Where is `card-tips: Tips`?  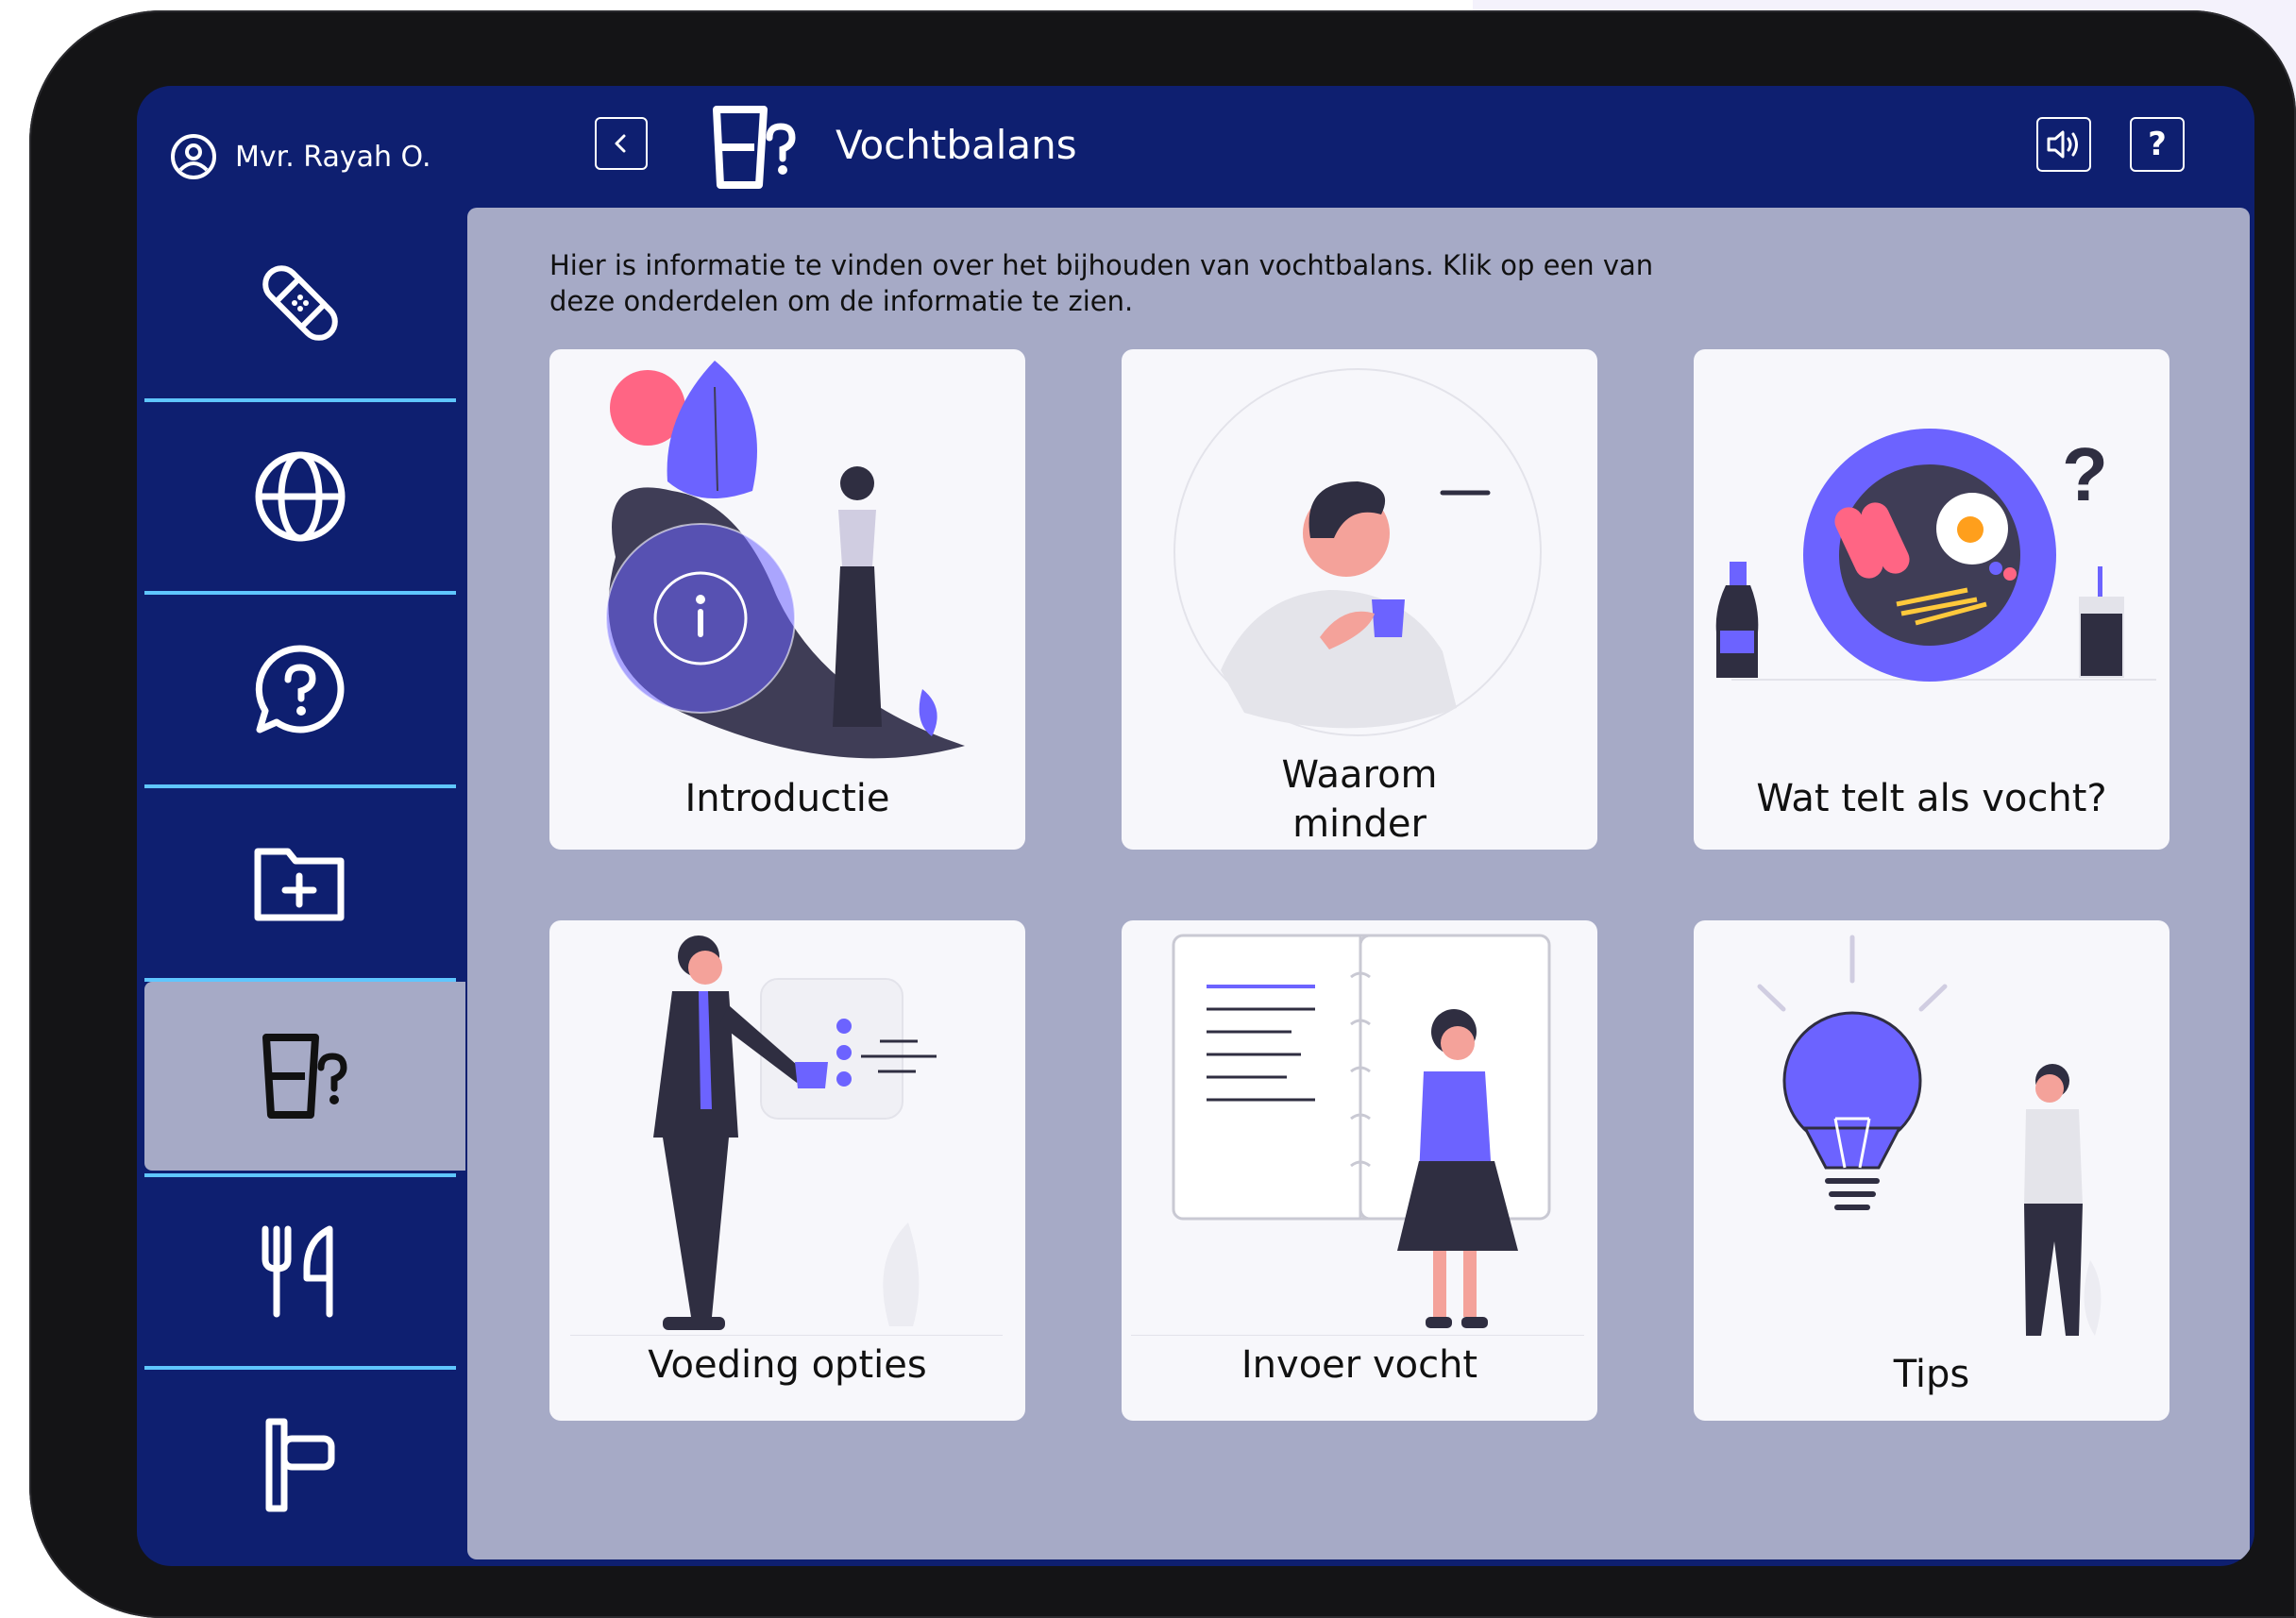 card-tips: Tips is located at coordinates (1931, 1171).